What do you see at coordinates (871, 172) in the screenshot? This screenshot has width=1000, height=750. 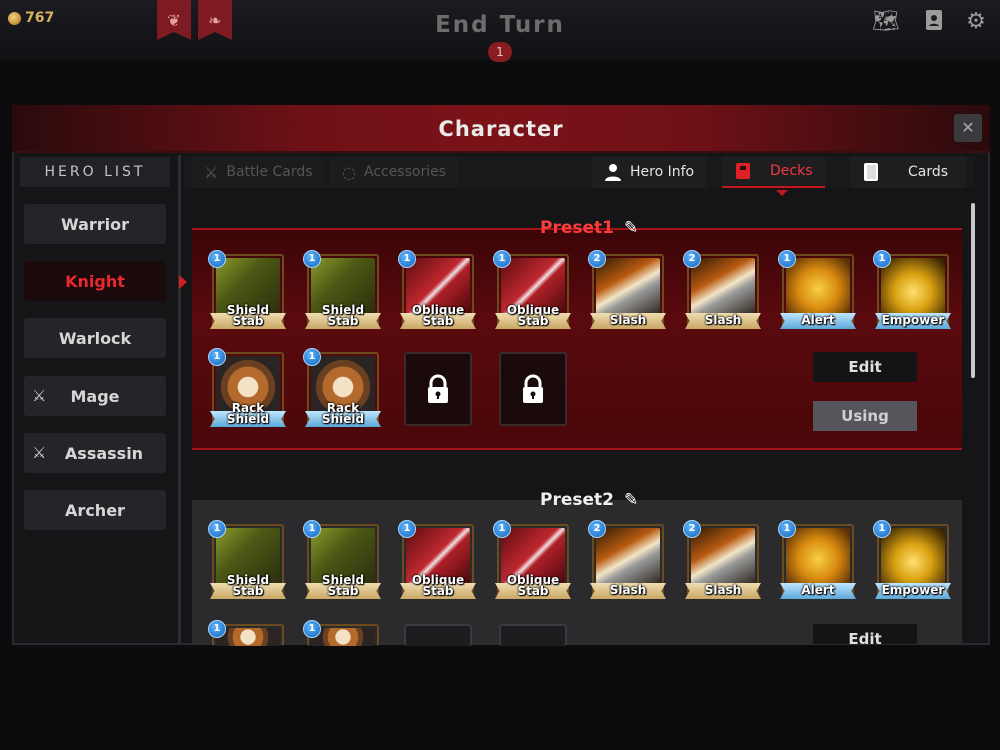 I see `card-icon` at bounding box center [871, 172].